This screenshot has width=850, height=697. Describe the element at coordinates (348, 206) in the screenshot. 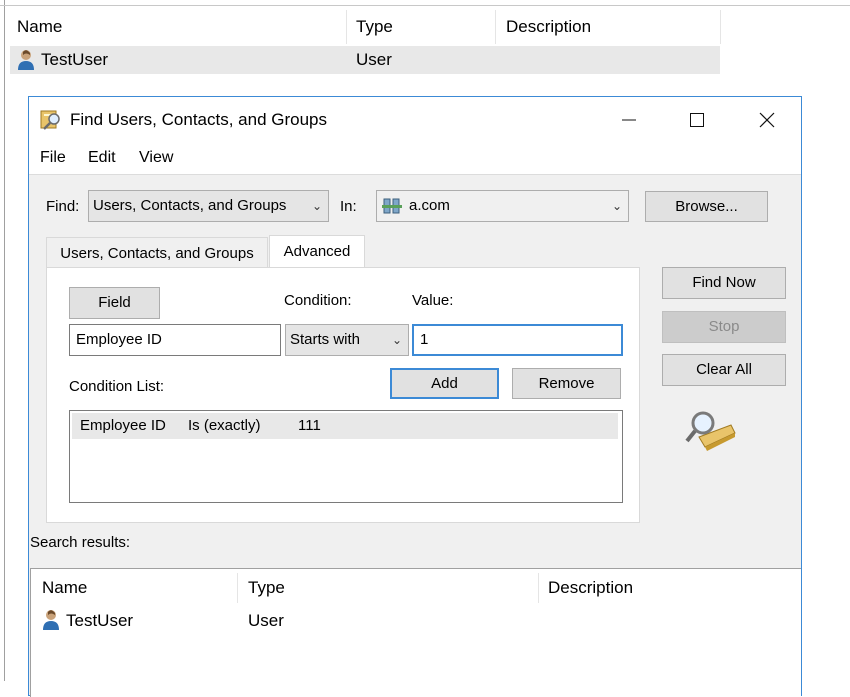

I see `in-label: In:` at that location.